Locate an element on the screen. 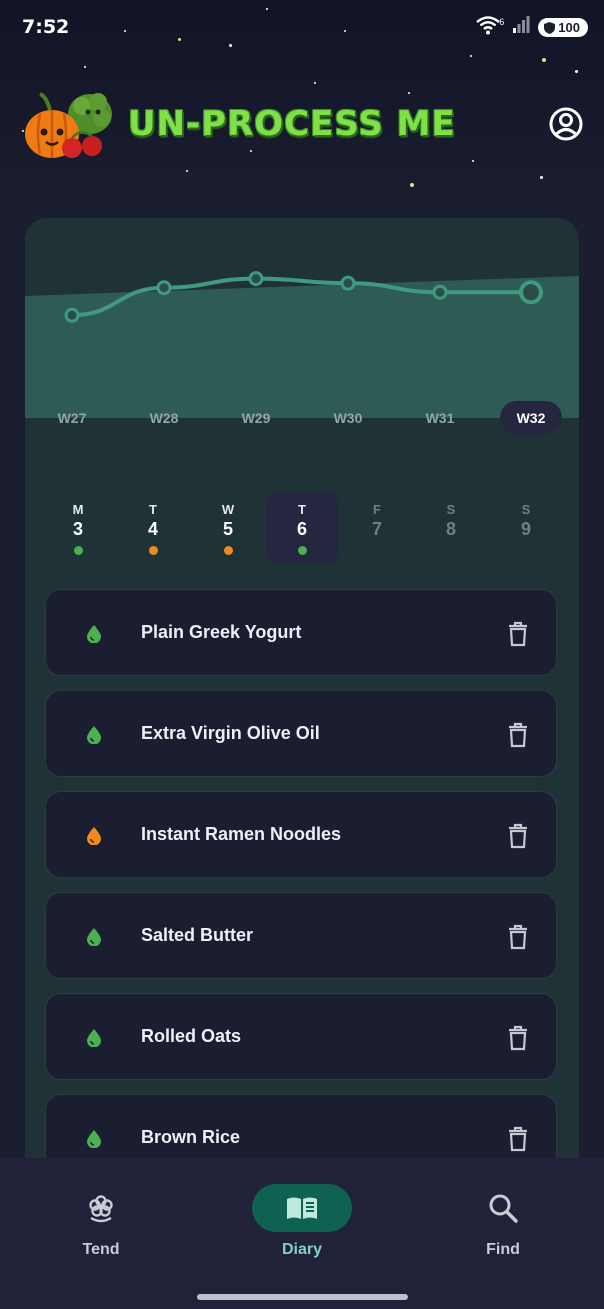 This screenshot has height=1309, width=604. bottom-navigation: Tend Diary Find is located at coordinates (302, 1233).